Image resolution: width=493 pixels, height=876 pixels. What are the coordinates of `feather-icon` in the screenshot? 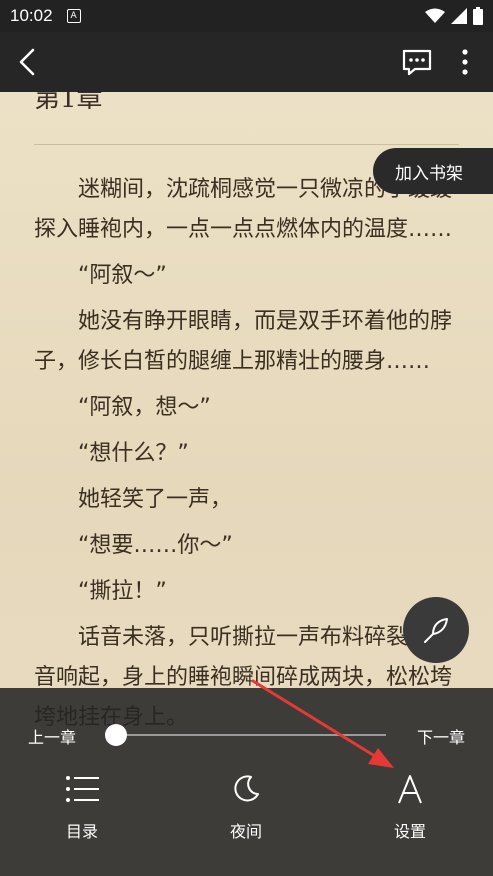 It's located at (436, 630).